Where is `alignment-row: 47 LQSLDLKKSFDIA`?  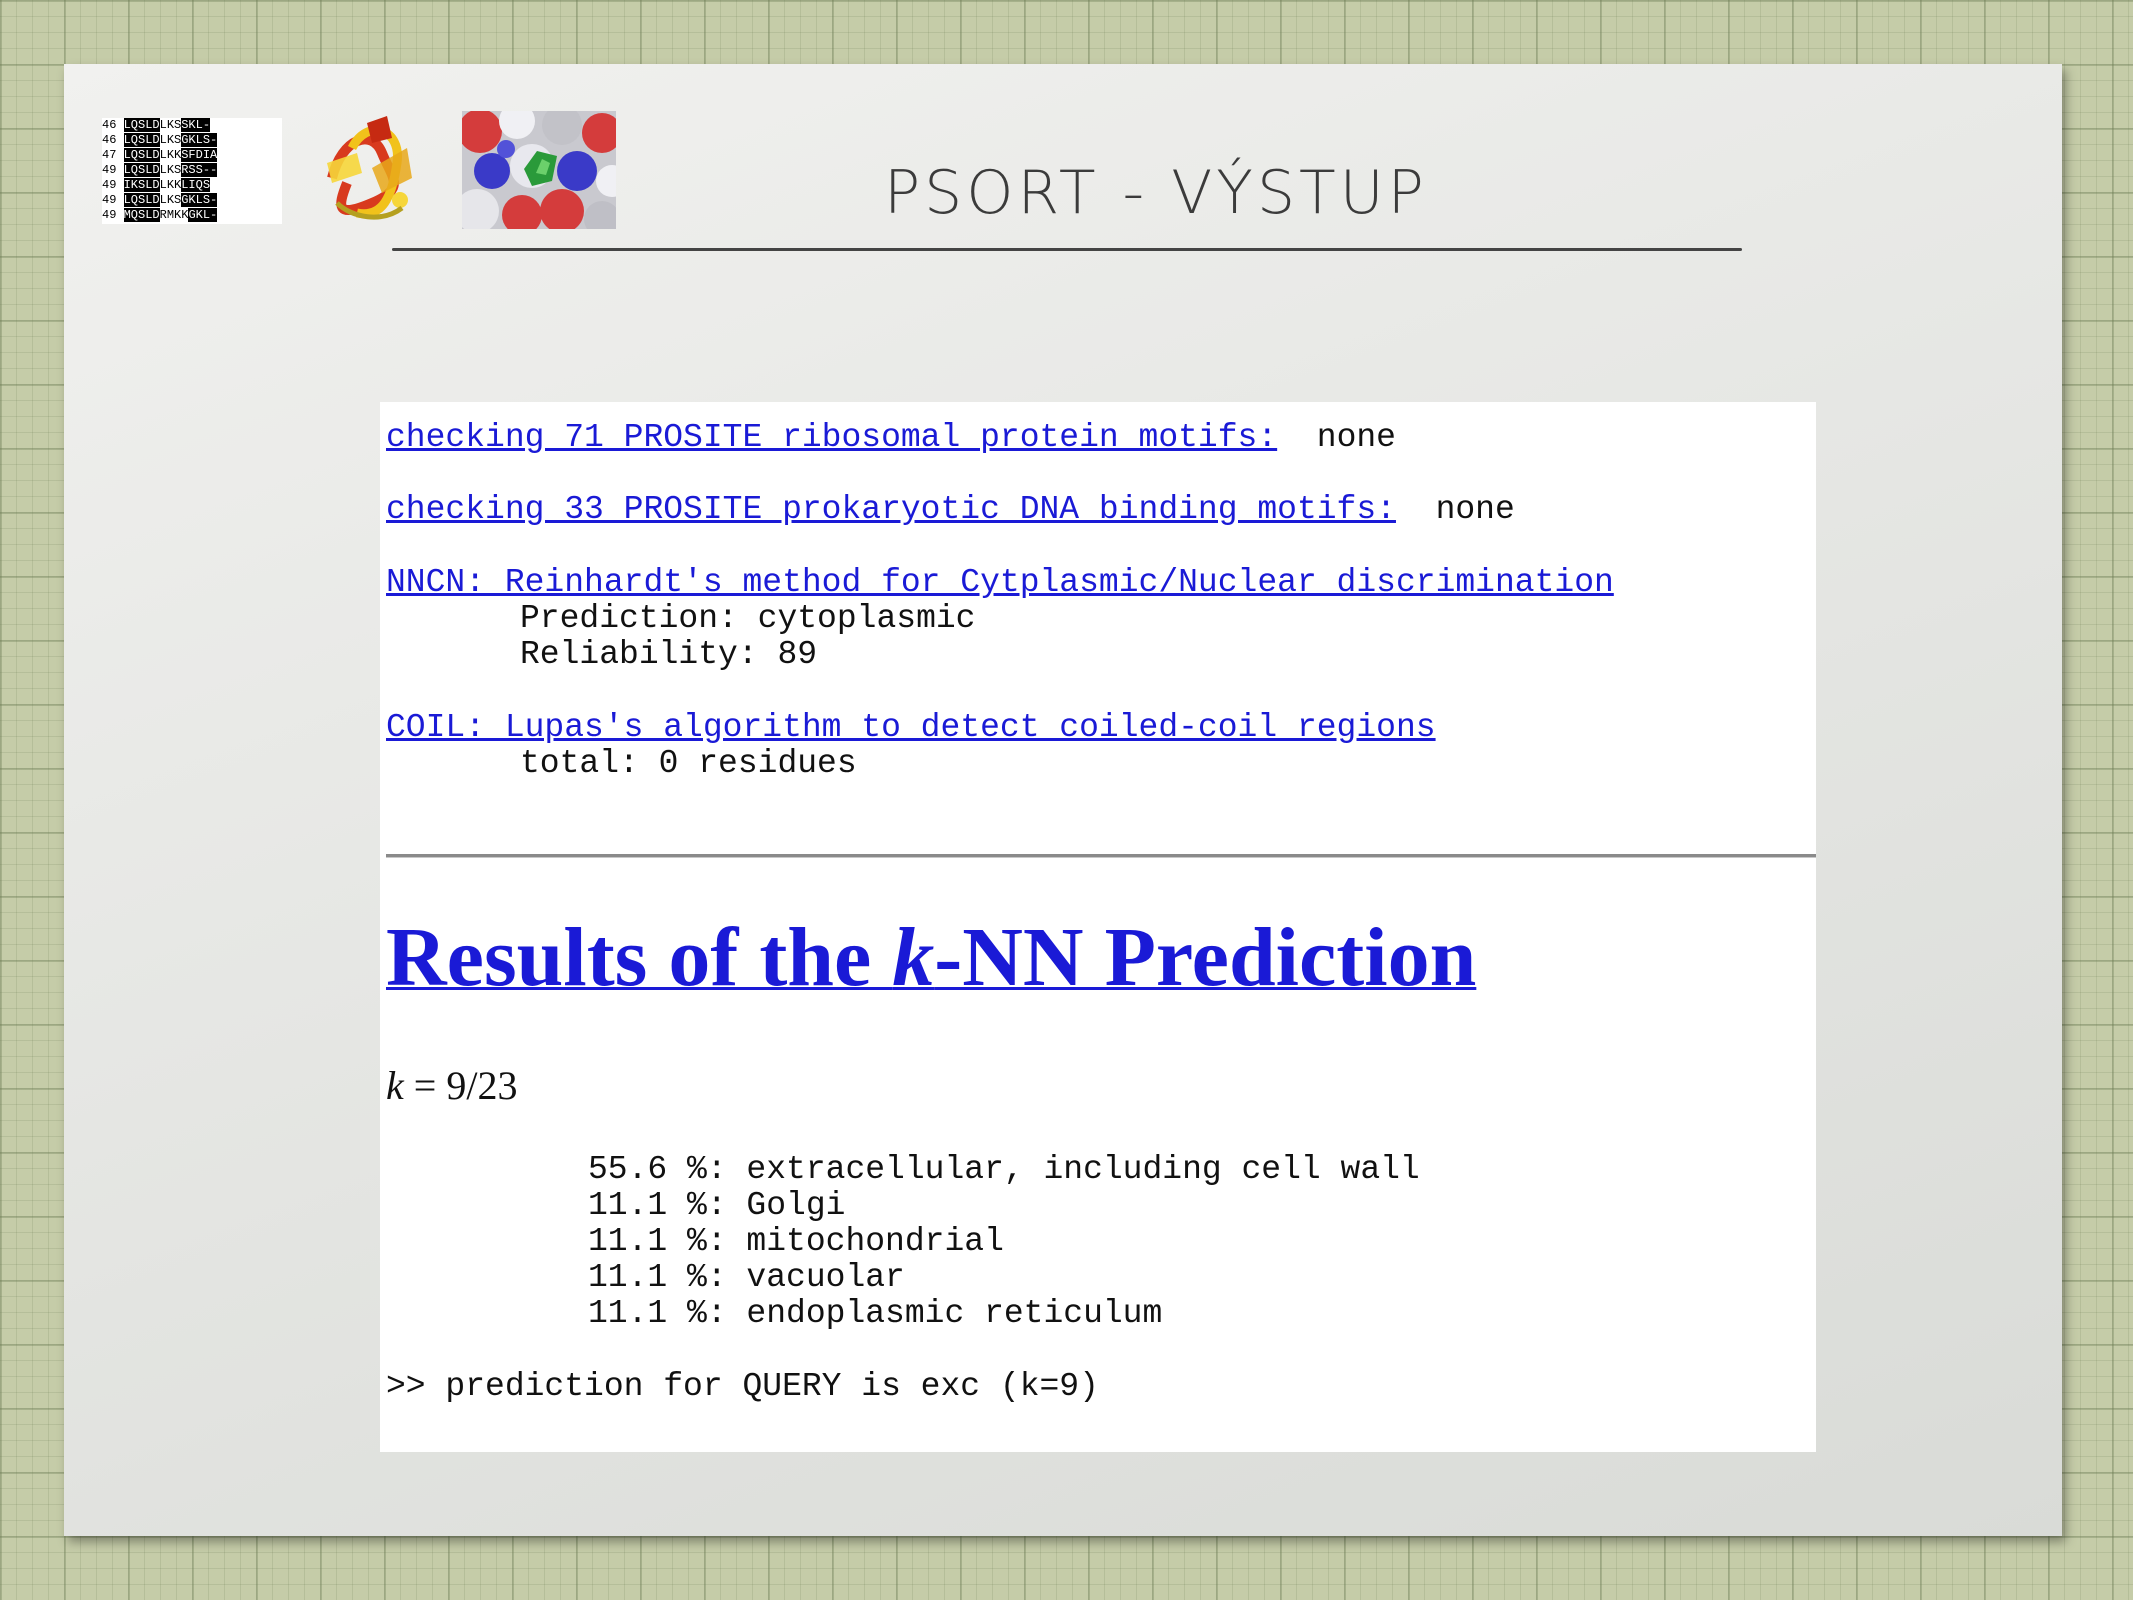 alignment-row: 47 LQSLDLKKSFDIA is located at coordinates (160, 155).